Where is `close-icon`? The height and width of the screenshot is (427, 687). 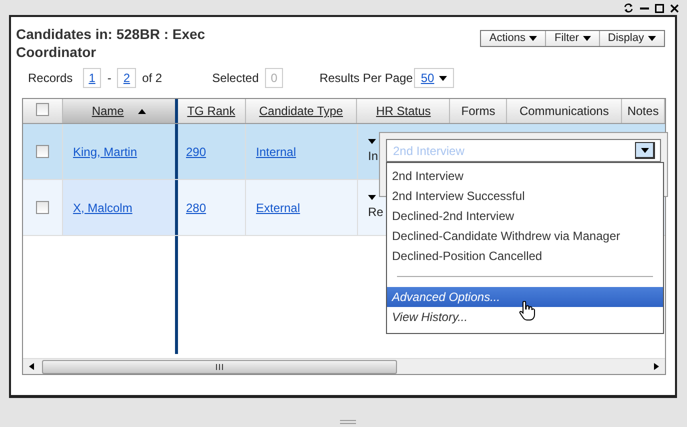 close-icon is located at coordinates (674, 8).